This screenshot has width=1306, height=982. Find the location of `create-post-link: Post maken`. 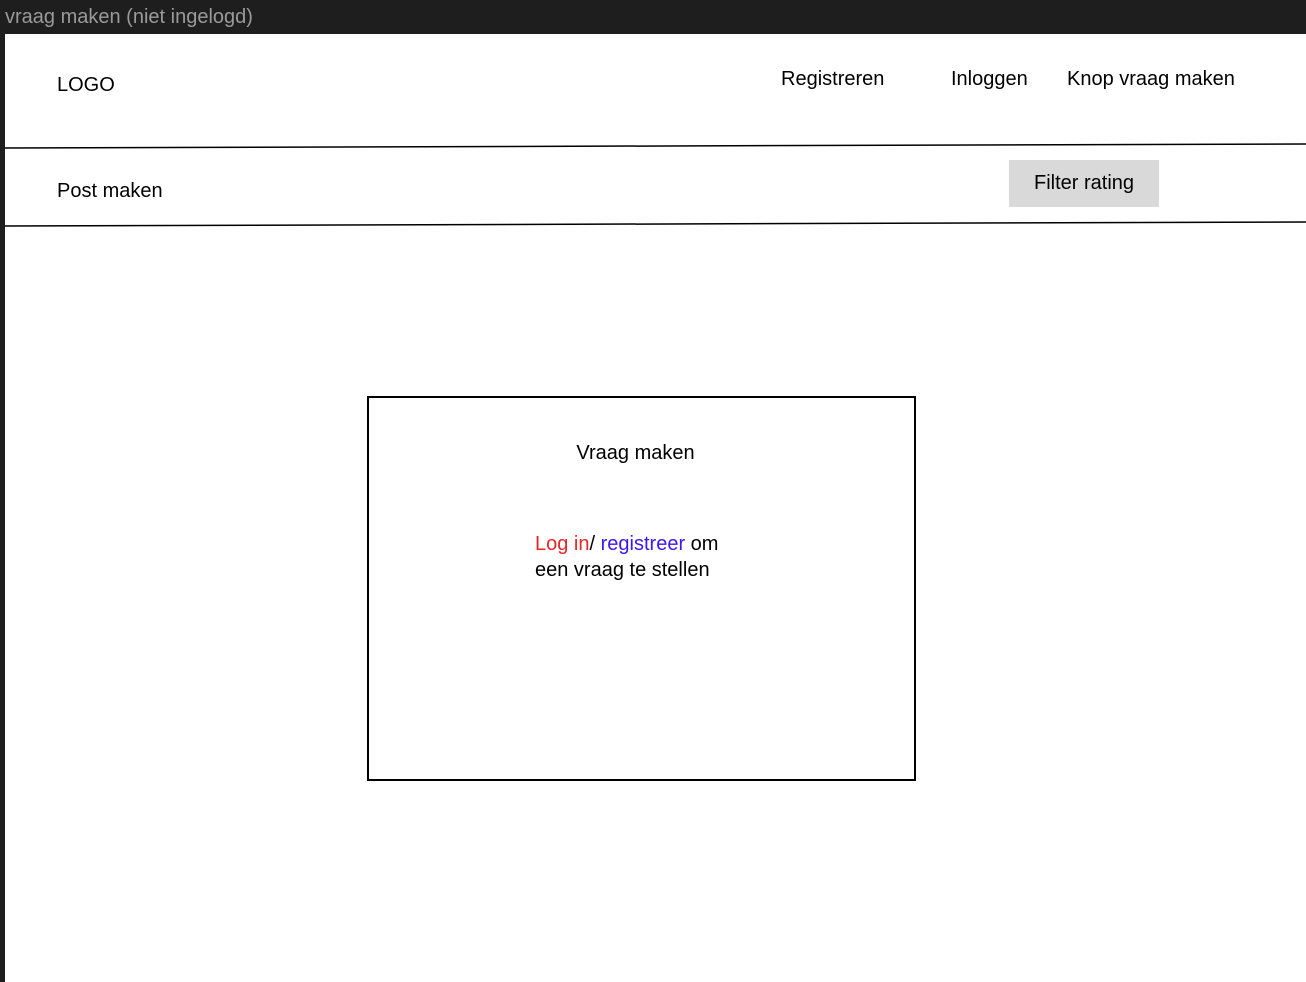

create-post-link: Post maken is located at coordinates (110, 191).